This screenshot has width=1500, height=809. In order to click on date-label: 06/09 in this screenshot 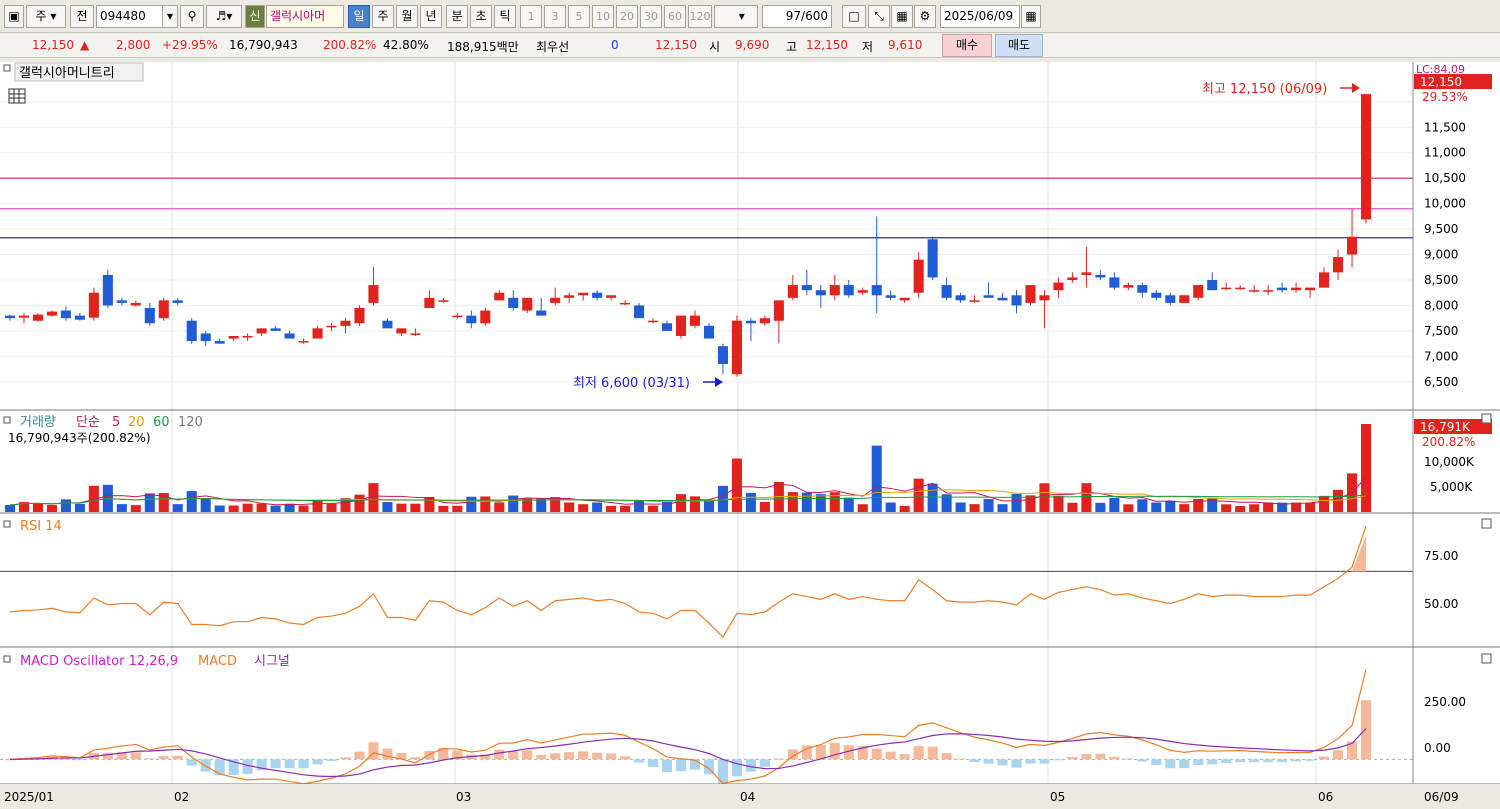, I will do `click(1441, 797)`.